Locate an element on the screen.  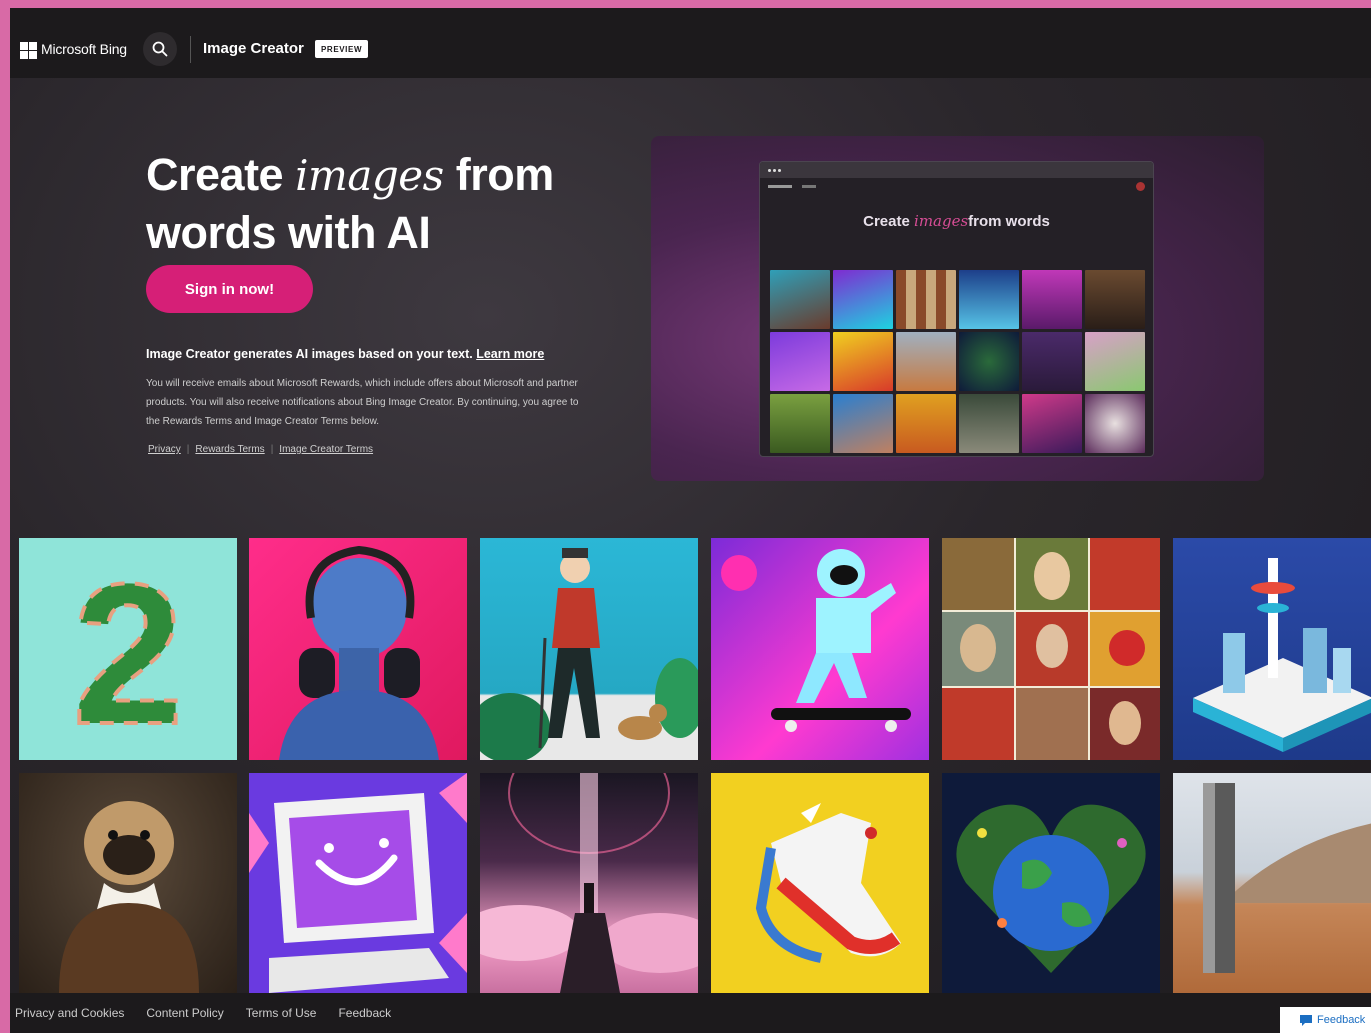
rewards-terms-link: Rewards Terms is located at coordinates (229, 449).